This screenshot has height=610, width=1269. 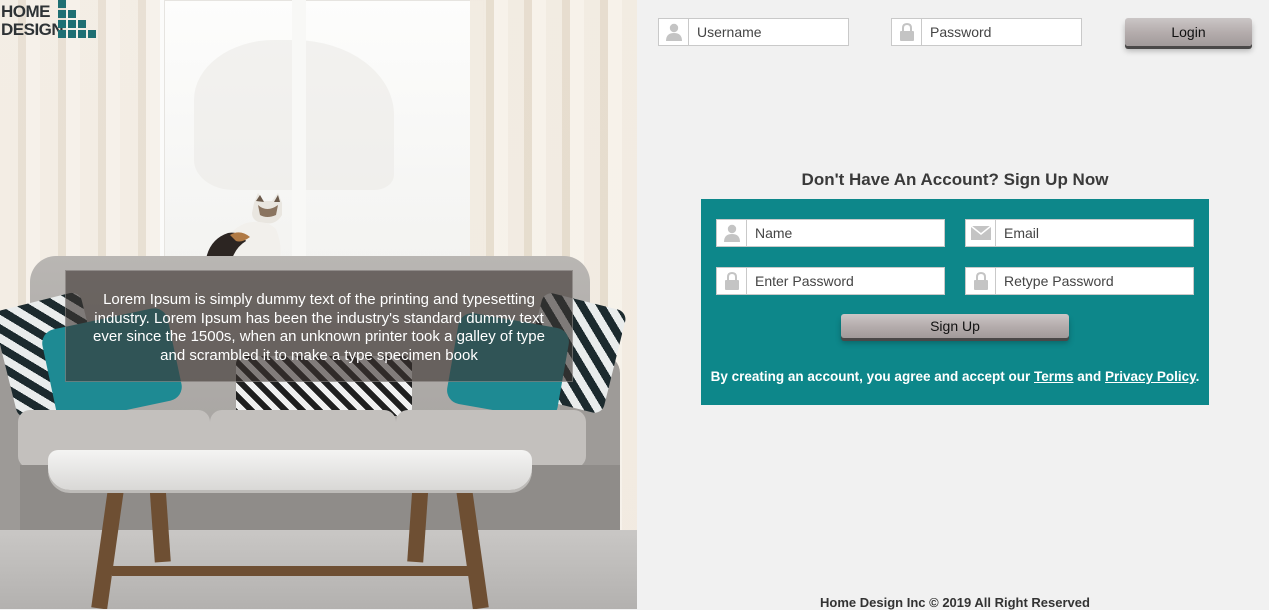 What do you see at coordinates (1188, 32) in the screenshot?
I see `login-button: Login` at bounding box center [1188, 32].